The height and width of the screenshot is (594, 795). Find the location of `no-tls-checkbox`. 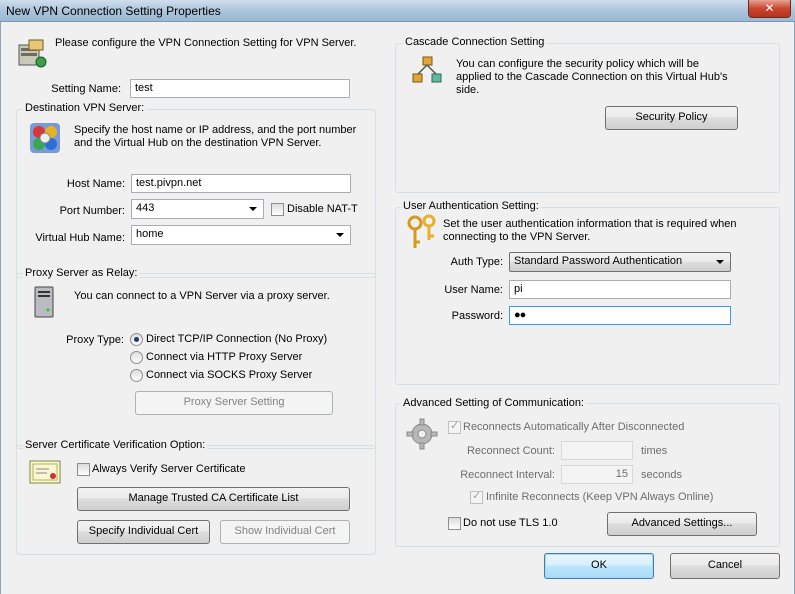

no-tls-checkbox is located at coordinates (454, 523).